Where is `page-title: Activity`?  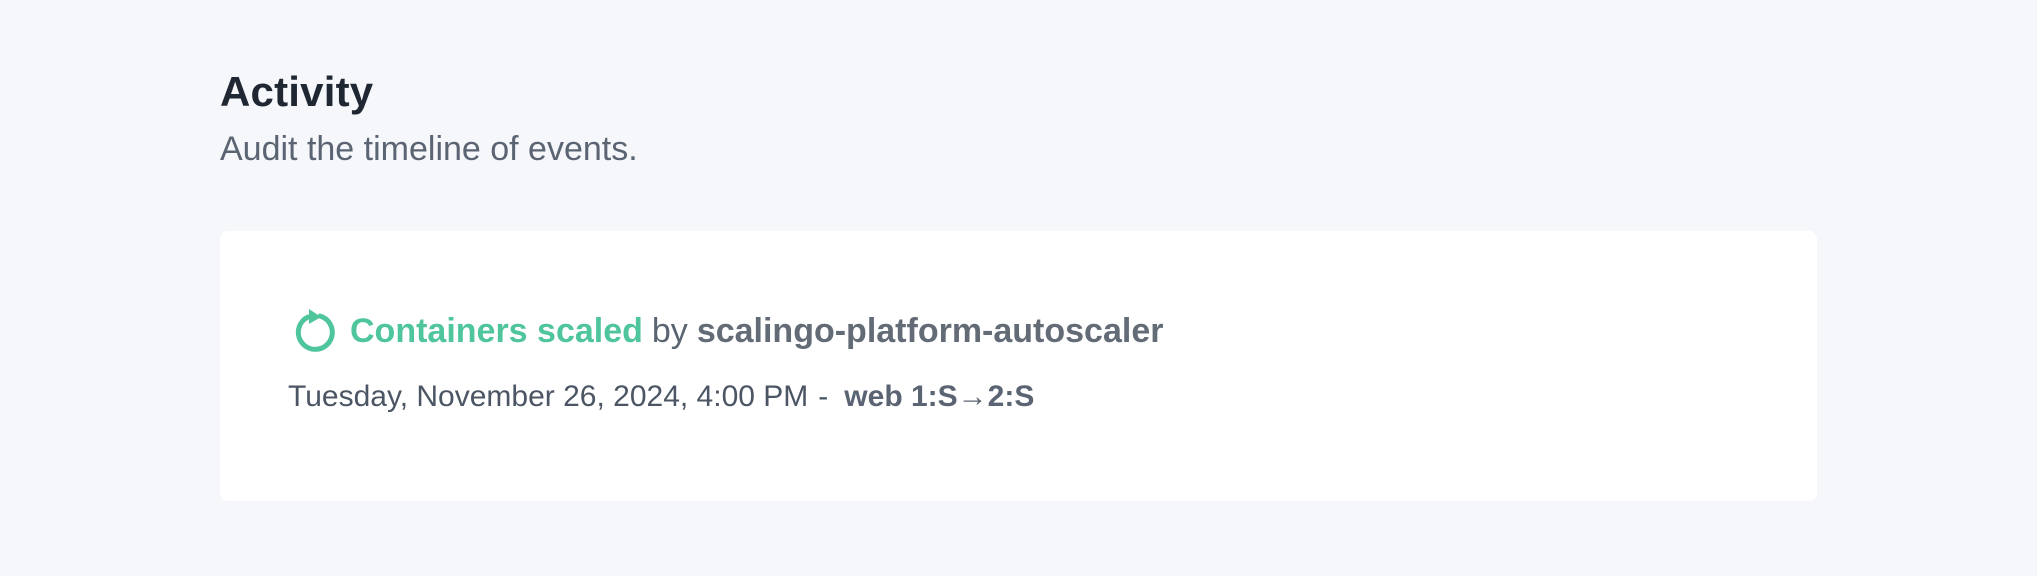
page-title: Activity is located at coordinates (297, 91).